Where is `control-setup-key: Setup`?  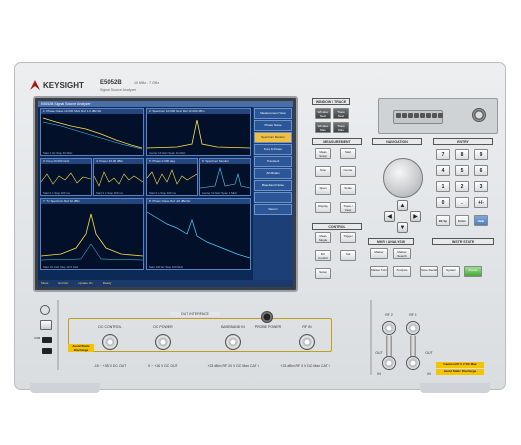 control-setup-key: Setup is located at coordinates (323, 273).